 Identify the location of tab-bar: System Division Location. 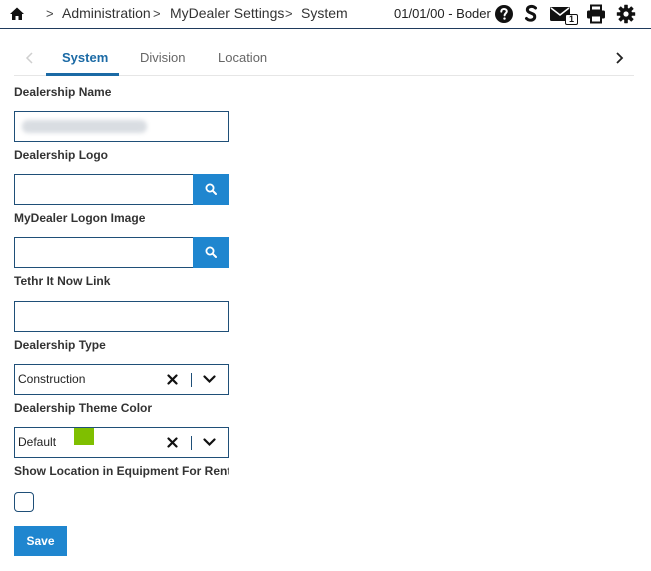
(324, 59).